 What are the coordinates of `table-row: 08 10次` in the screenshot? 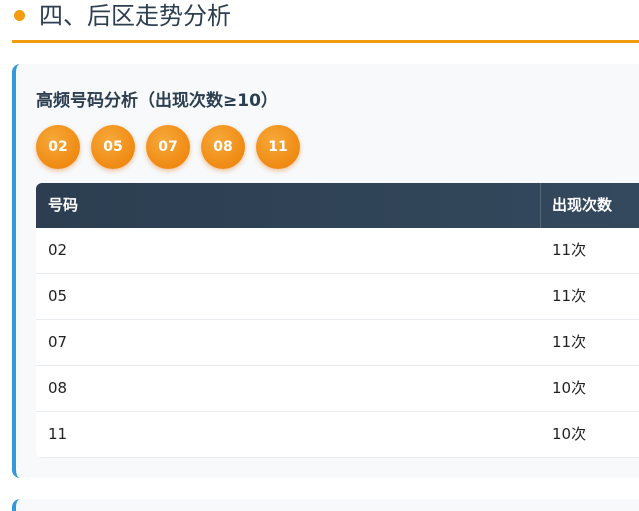 It's located at (337, 389).